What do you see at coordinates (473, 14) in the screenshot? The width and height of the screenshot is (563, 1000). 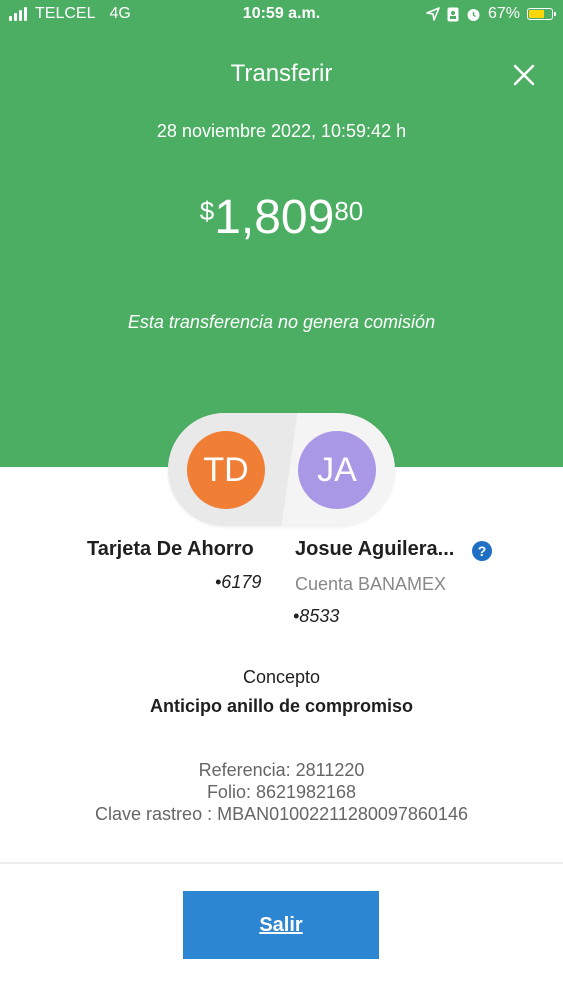 I see `alarm-icon` at bounding box center [473, 14].